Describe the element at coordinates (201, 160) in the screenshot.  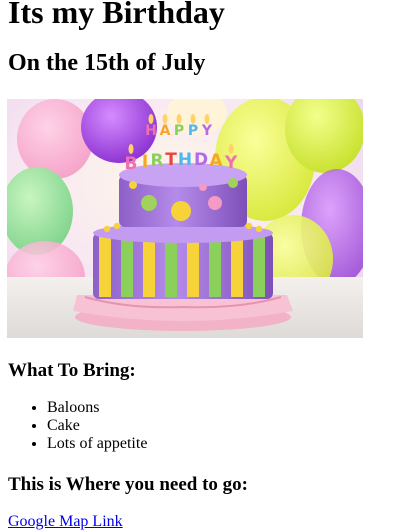
I see `svg-text: D` at that location.